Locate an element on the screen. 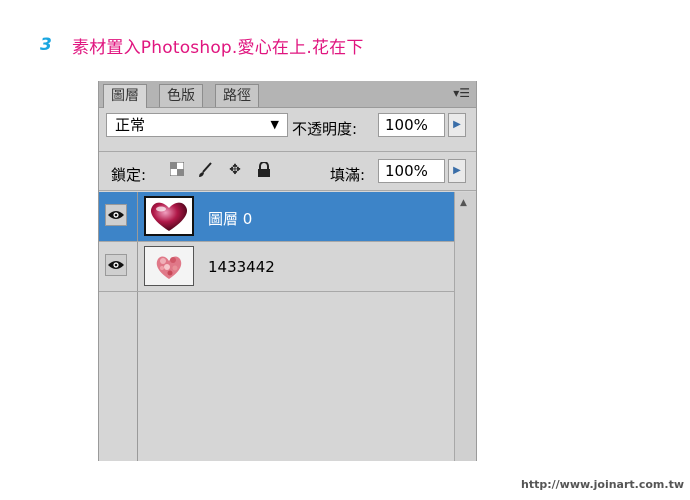  lock-transparent-icon is located at coordinates (177, 169).